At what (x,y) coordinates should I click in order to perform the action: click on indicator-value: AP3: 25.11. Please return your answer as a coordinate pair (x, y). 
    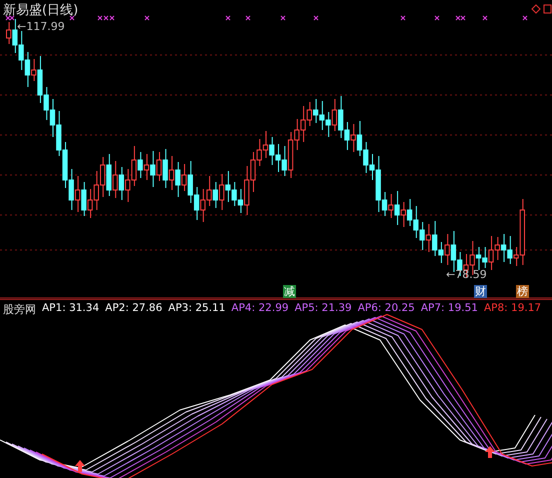
    Looking at the image, I should click on (197, 309).